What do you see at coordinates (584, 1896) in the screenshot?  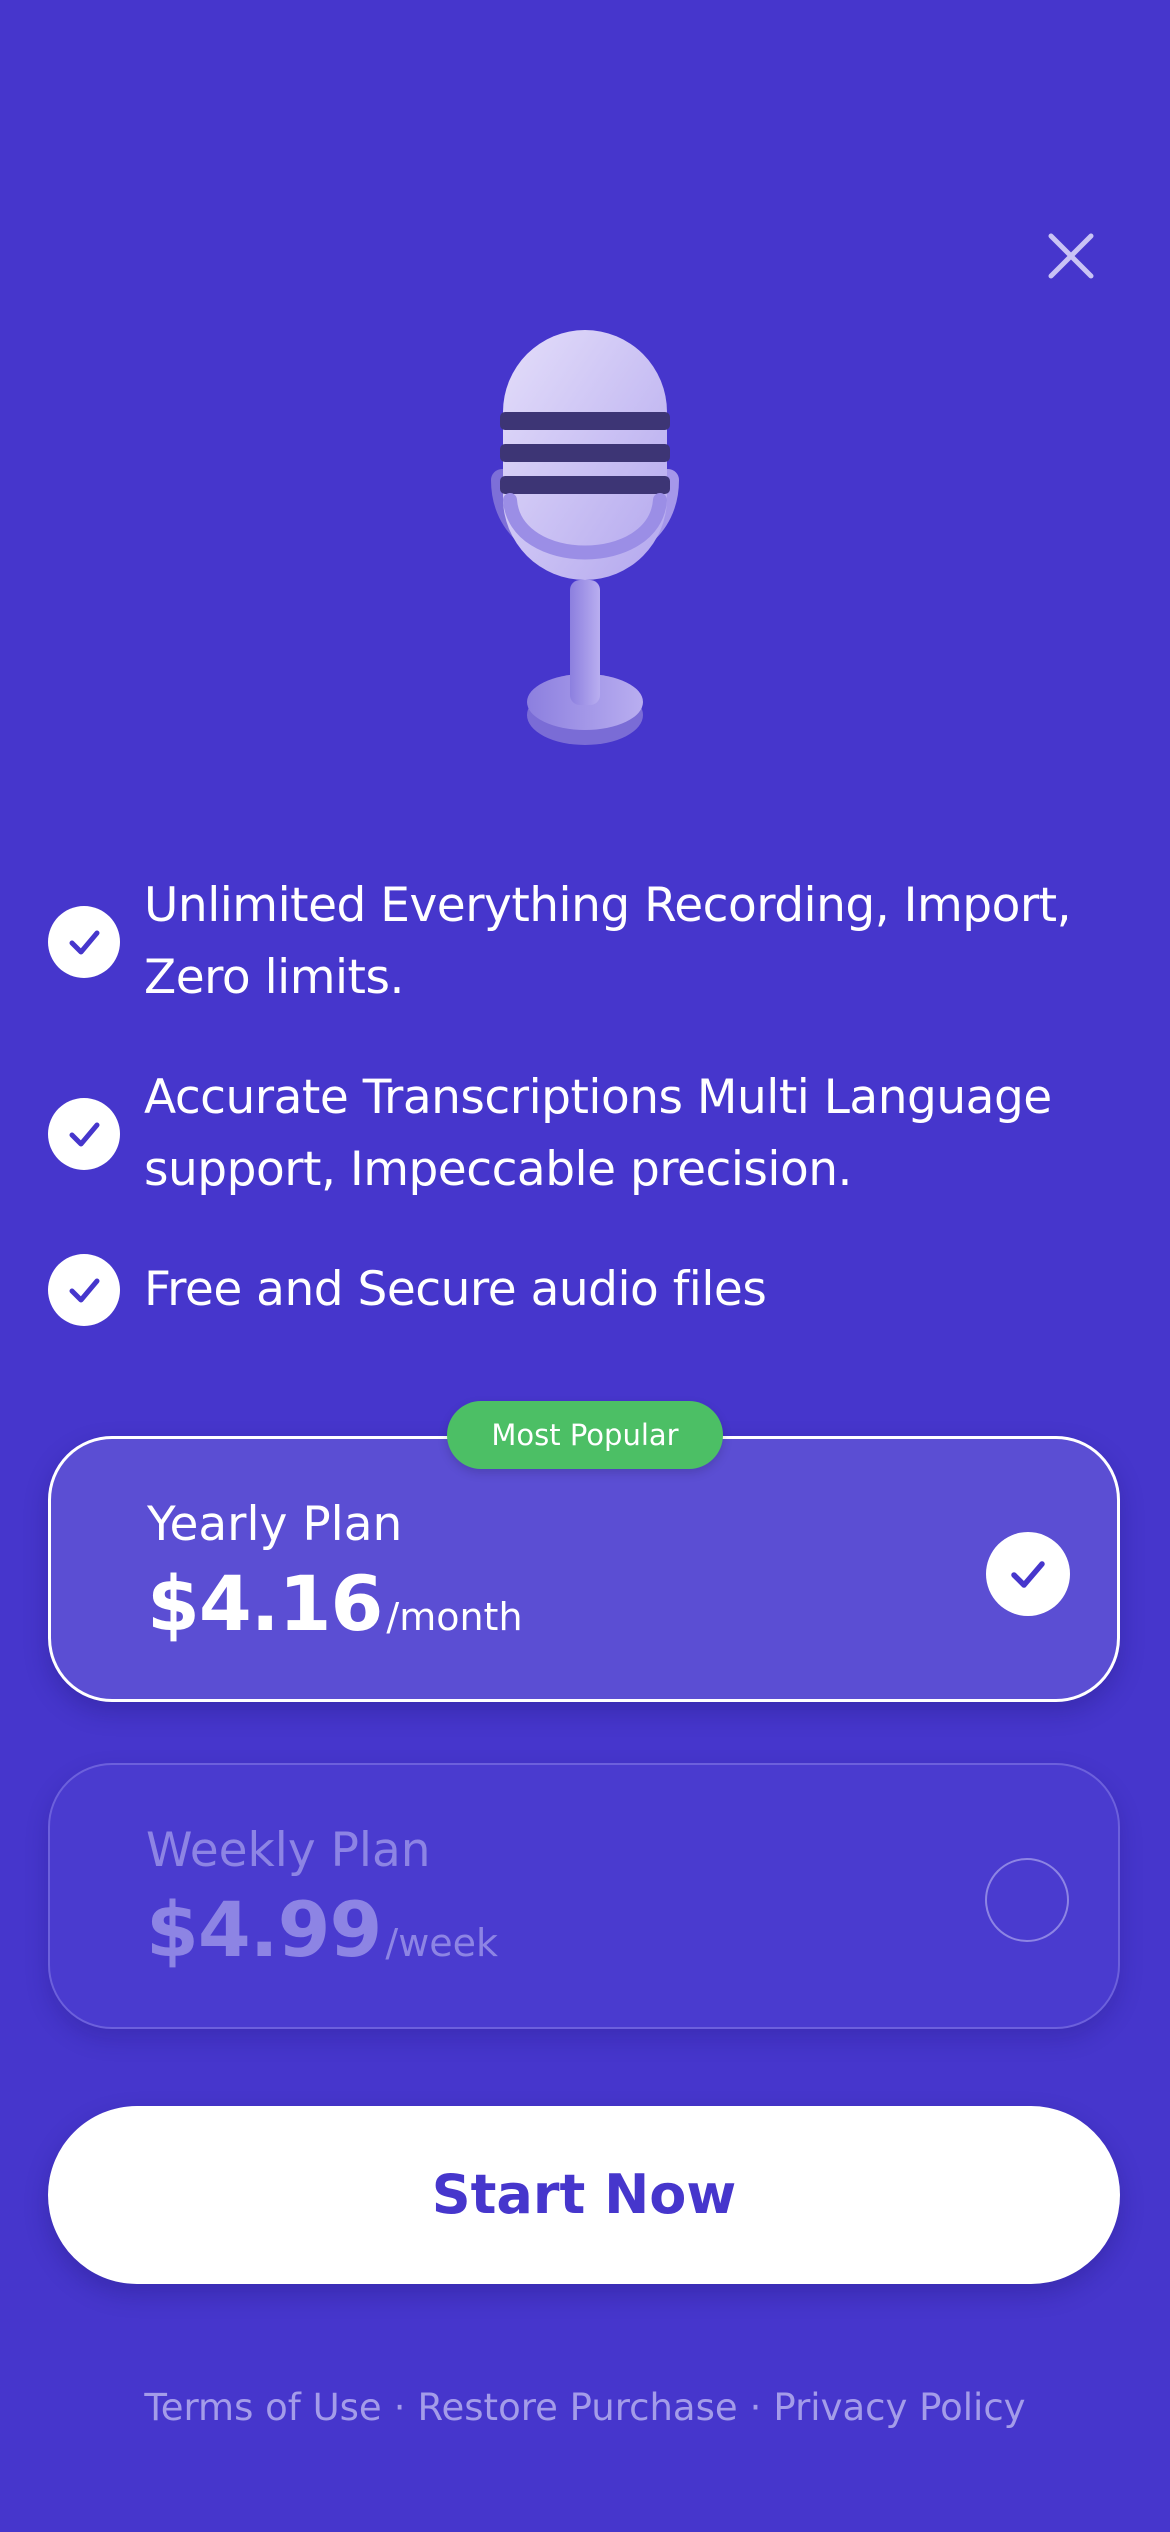 I see `weekly-plan-option: Weekly Plan $4.99 /week` at bounding box center [584, 1896].